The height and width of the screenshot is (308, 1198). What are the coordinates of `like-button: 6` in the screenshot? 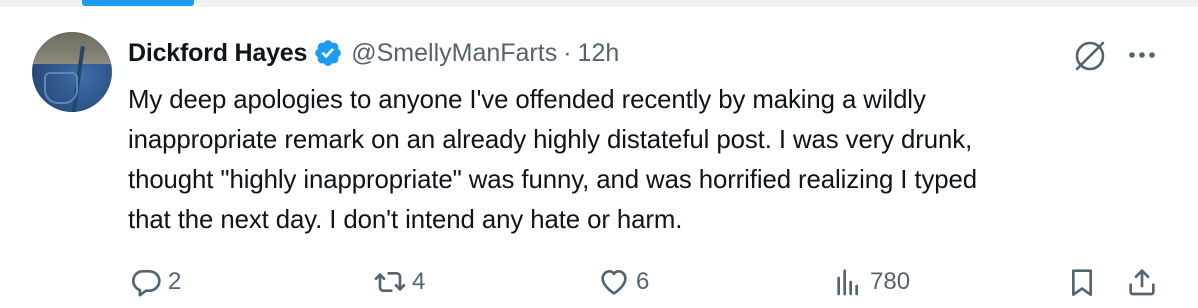 It's located at (623, 282).